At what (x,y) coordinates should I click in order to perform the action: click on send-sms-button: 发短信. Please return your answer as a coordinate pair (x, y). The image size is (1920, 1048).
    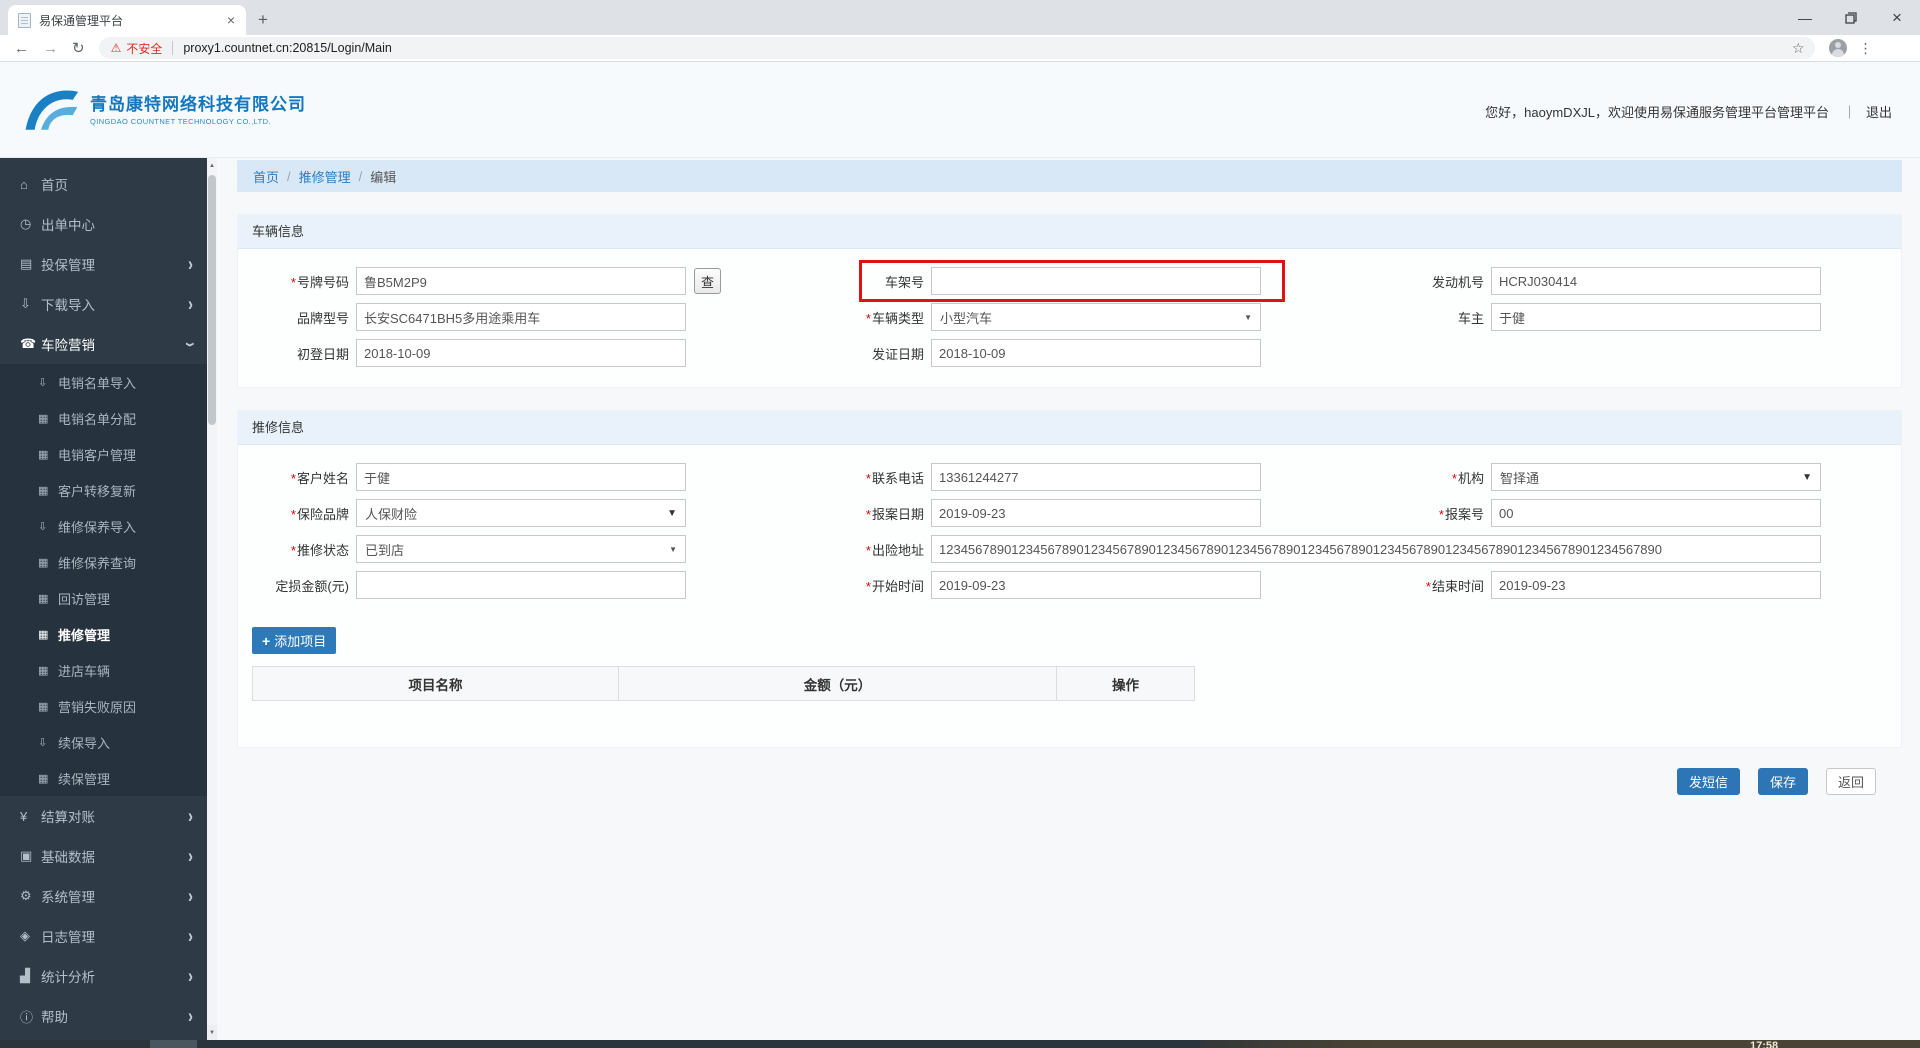
    Looking at the image, I should click on (1708, 781).